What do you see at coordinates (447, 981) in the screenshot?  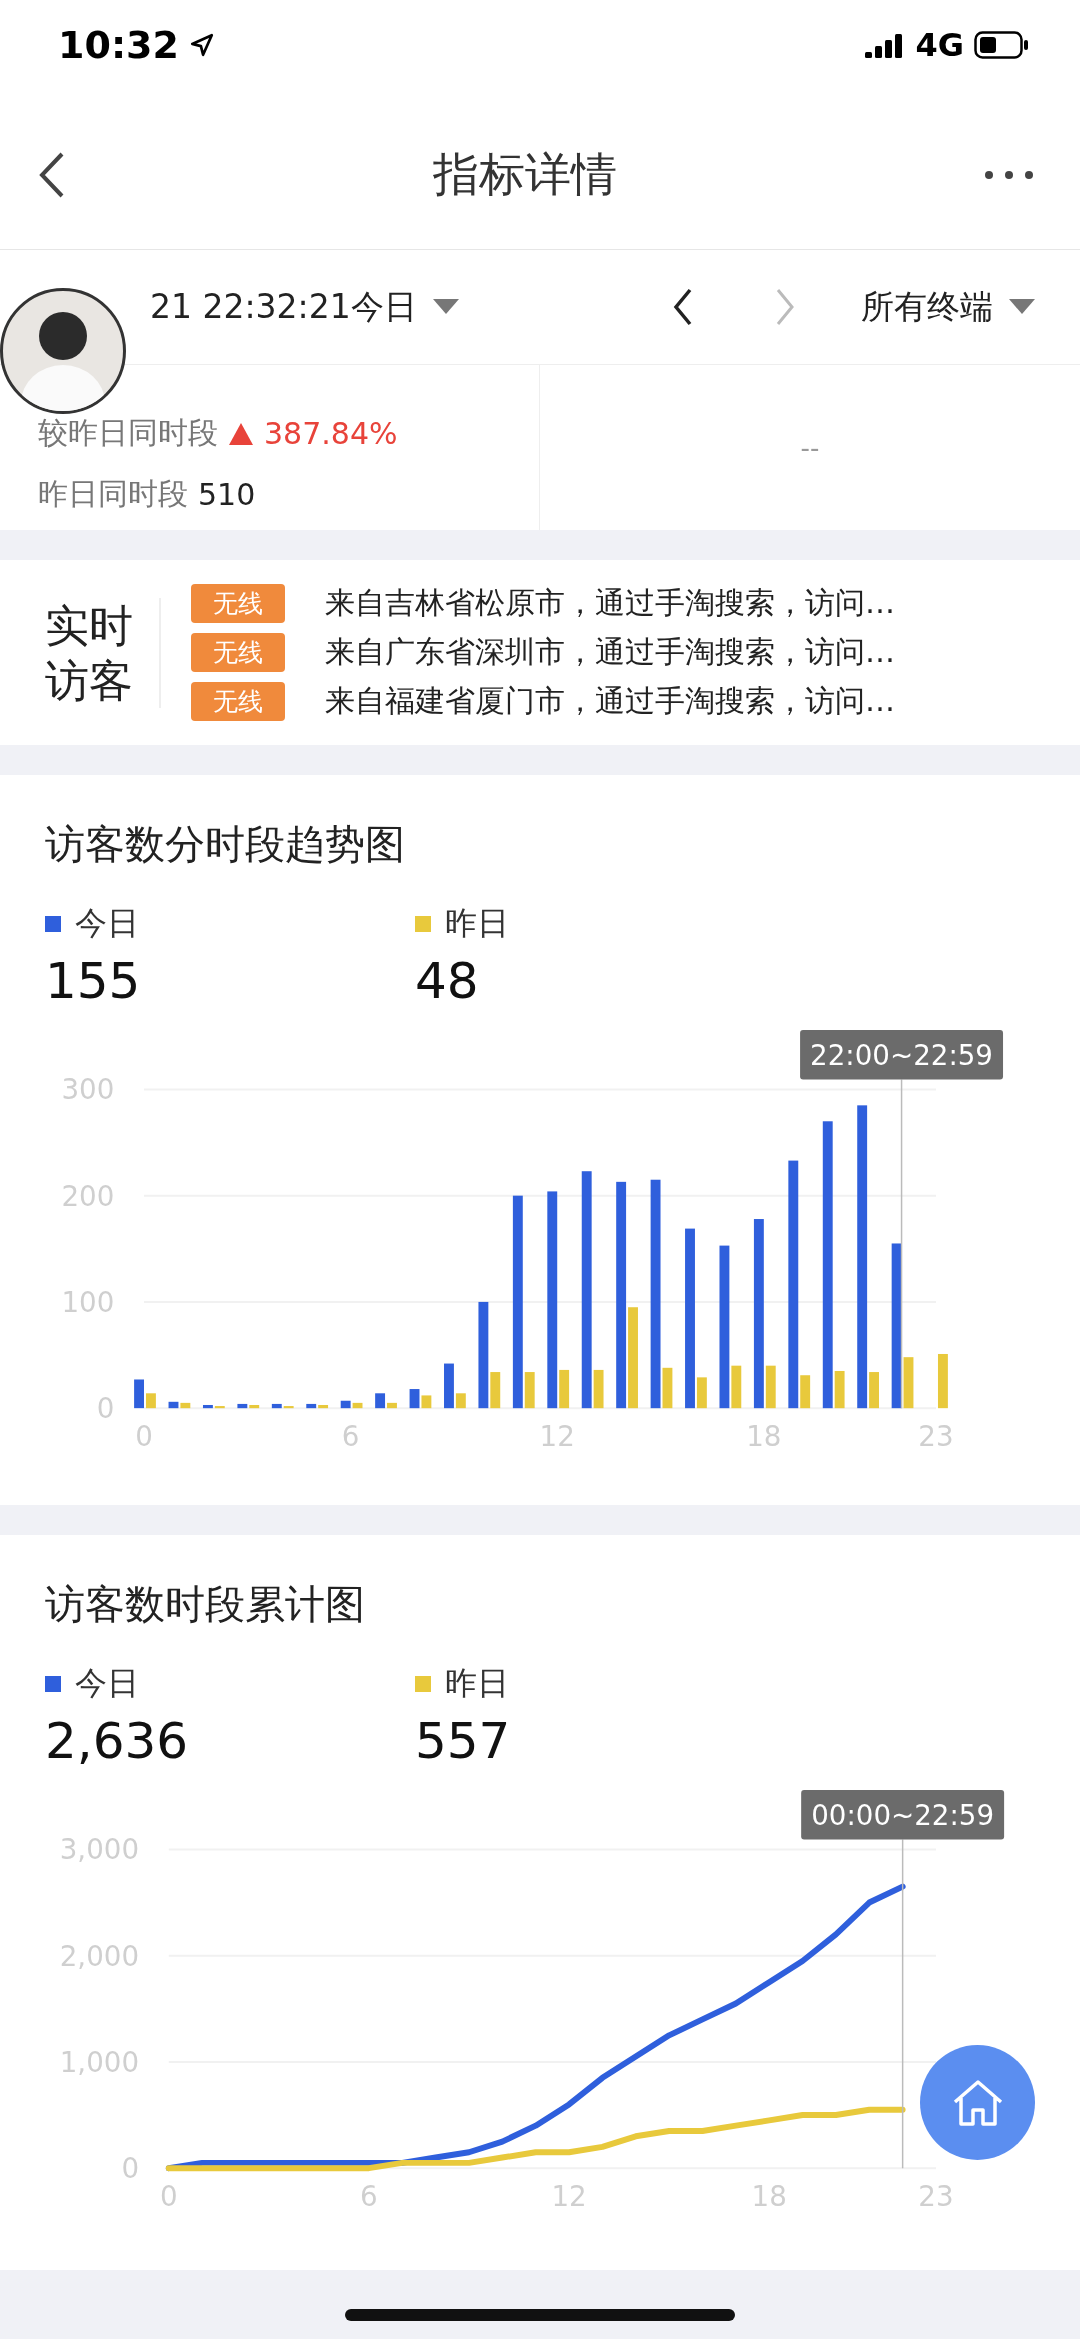 I see `legend-value: 48` at bounding box center [447, 981].